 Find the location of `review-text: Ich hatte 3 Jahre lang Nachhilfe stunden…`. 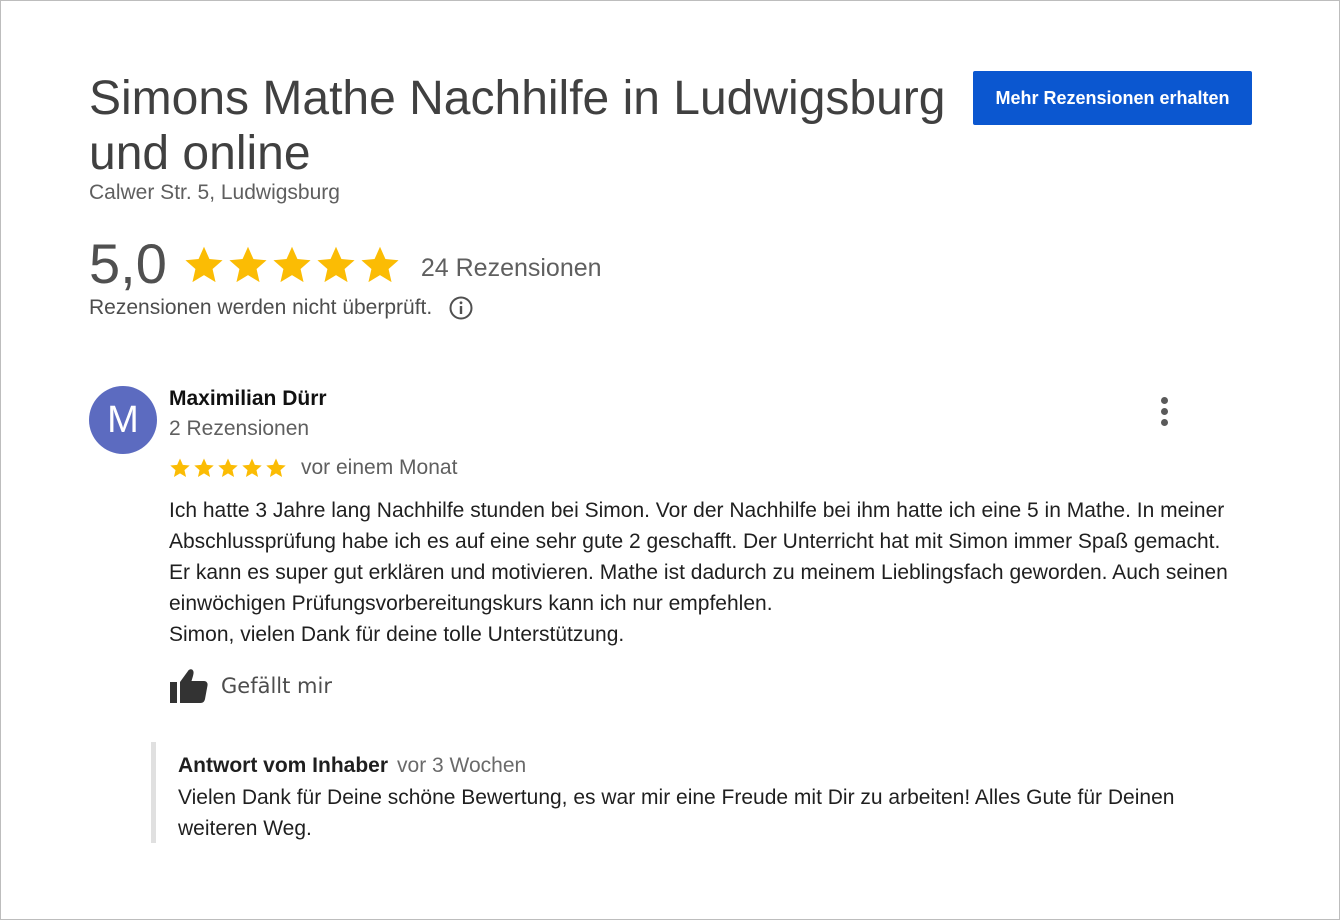

review-text: Ich hatte 3 Jahre lang Nachhilfe stunden… is located at coordinates (699, 572).